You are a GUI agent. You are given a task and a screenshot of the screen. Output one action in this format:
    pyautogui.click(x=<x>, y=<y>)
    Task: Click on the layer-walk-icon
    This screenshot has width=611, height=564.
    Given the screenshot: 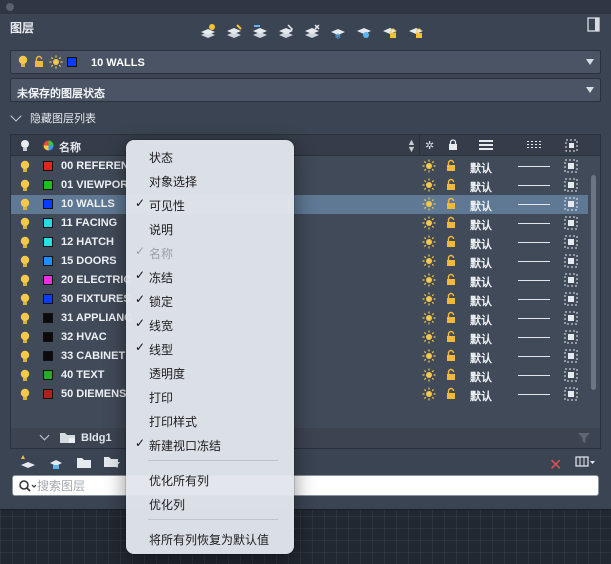 What is the action you would take?
    pyautogui.click(x=260, y=31)
    